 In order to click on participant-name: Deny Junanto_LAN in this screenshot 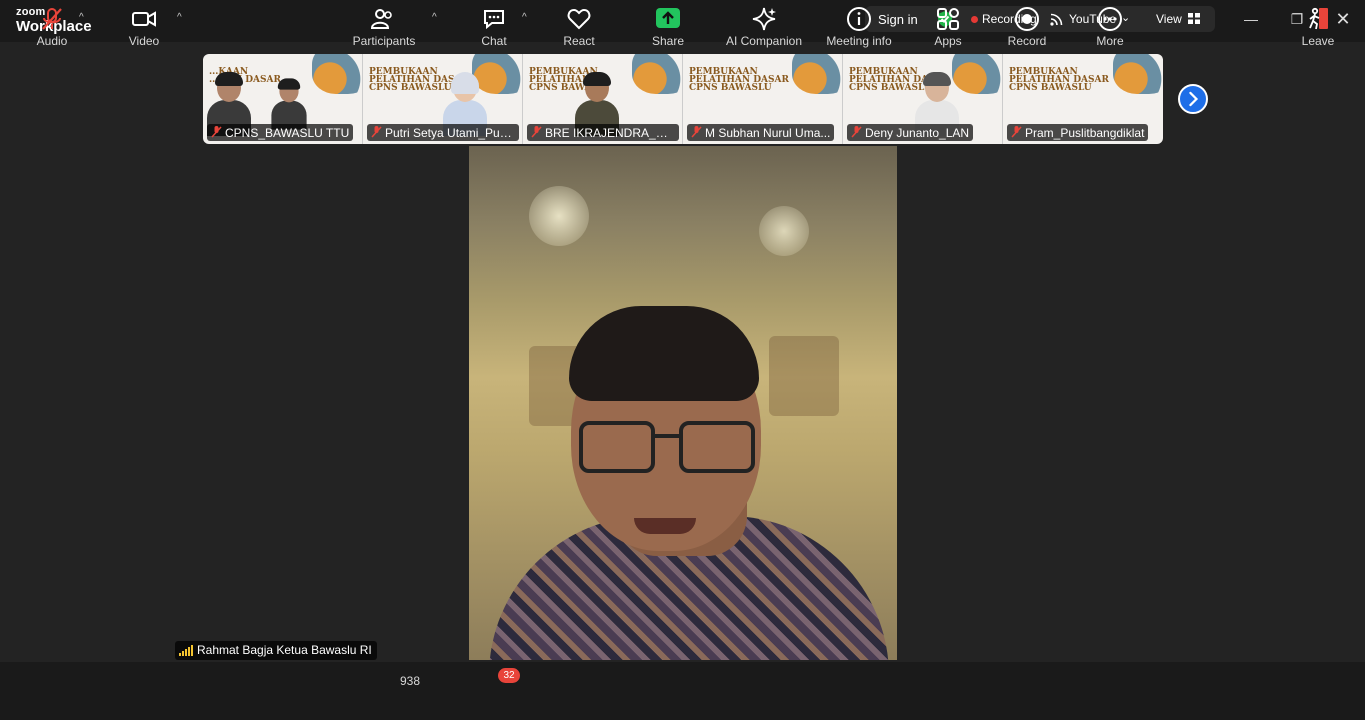, I will do `click(910, 132)`.